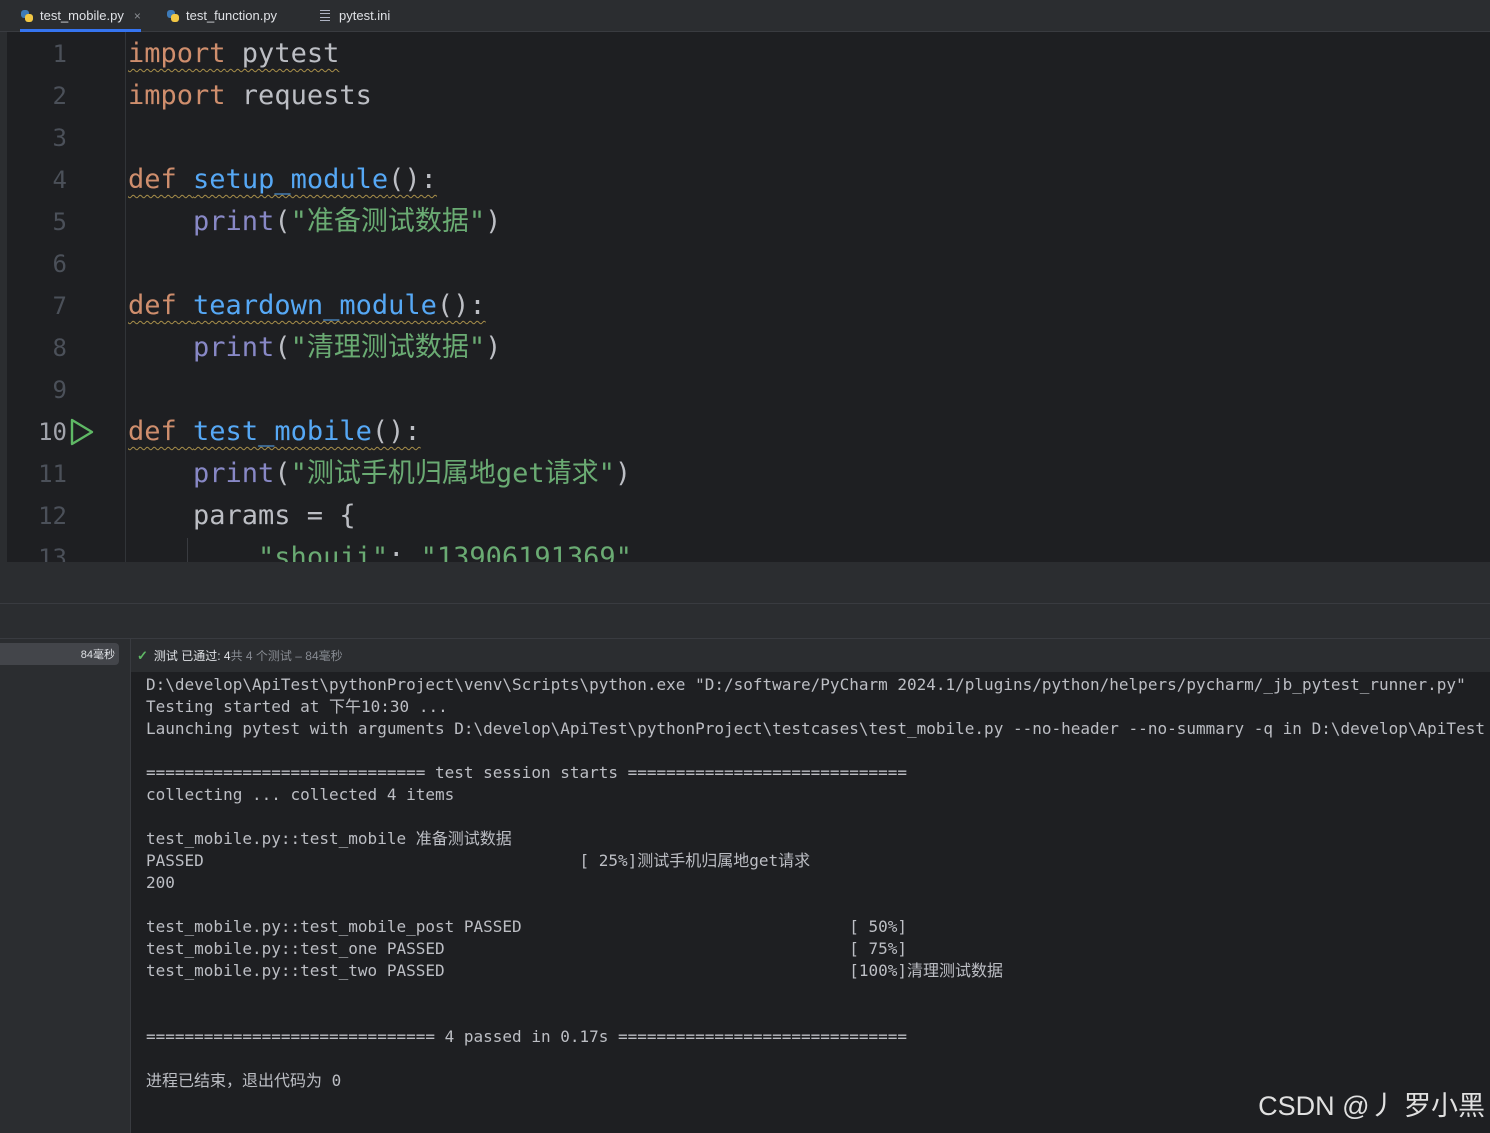  I want to click on code-line-8: print("清理测试数据"), so click(314, 348).